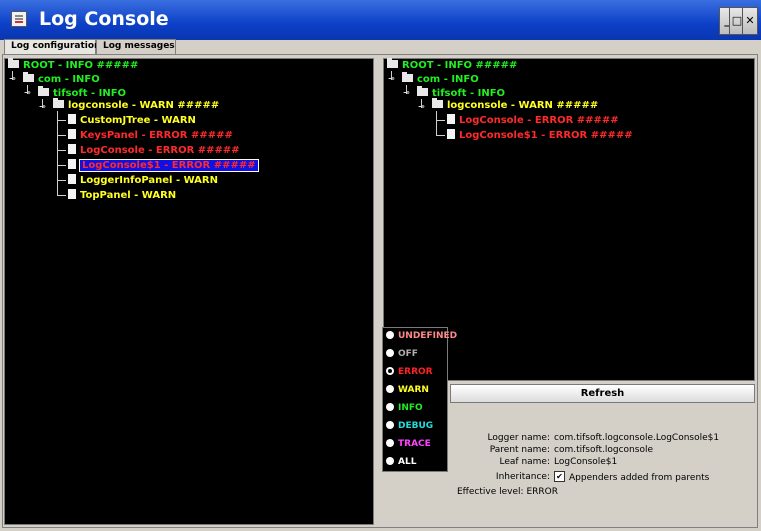 The height and width of the screenshot is (531, 761). Describe the element at coordinates (19, 19) in the screenshot. I see `app-icon` at that location.